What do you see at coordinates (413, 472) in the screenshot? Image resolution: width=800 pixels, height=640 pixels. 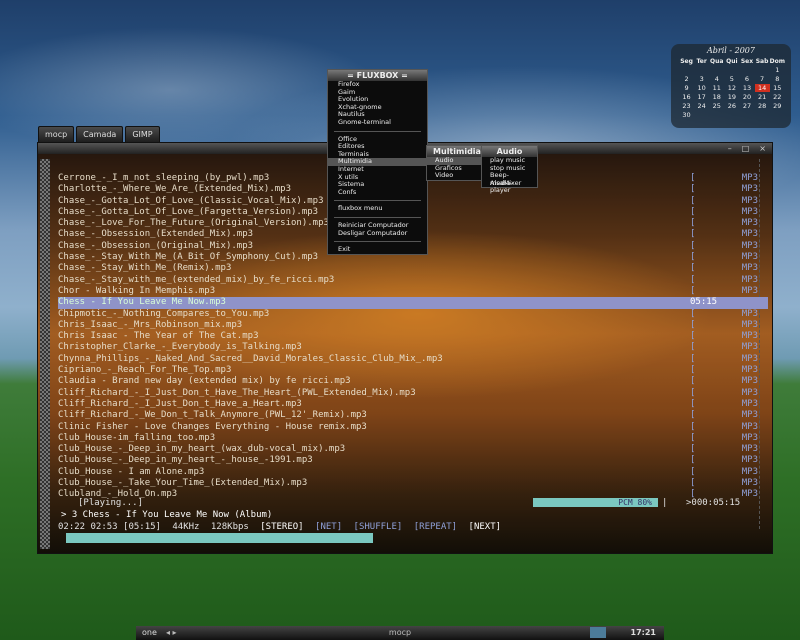 I see `playlist-row: Club_House - I am Alone.mp3[MP3` at bounding box center [413, 472].